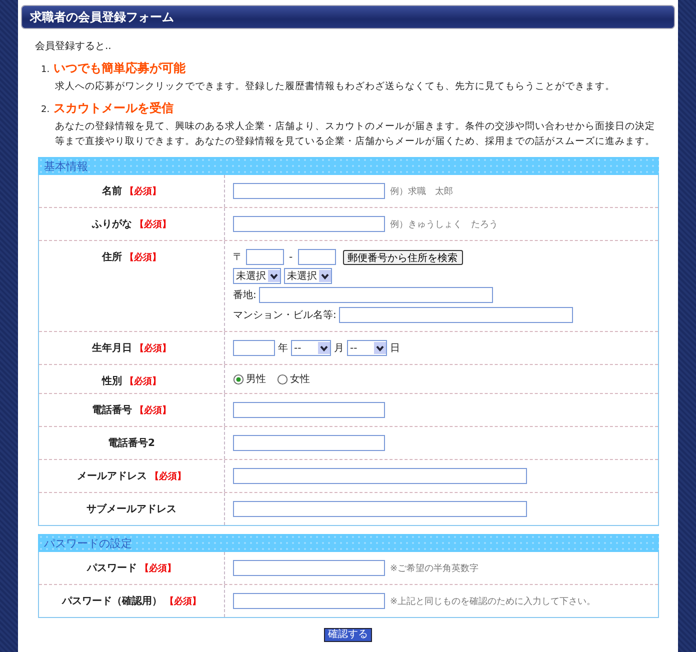 This screenshot has height=652, width=696. Describe the element at coordinates (112, 601) in the screenshot. I see `field-label: パスワード（確認用）` at that location.